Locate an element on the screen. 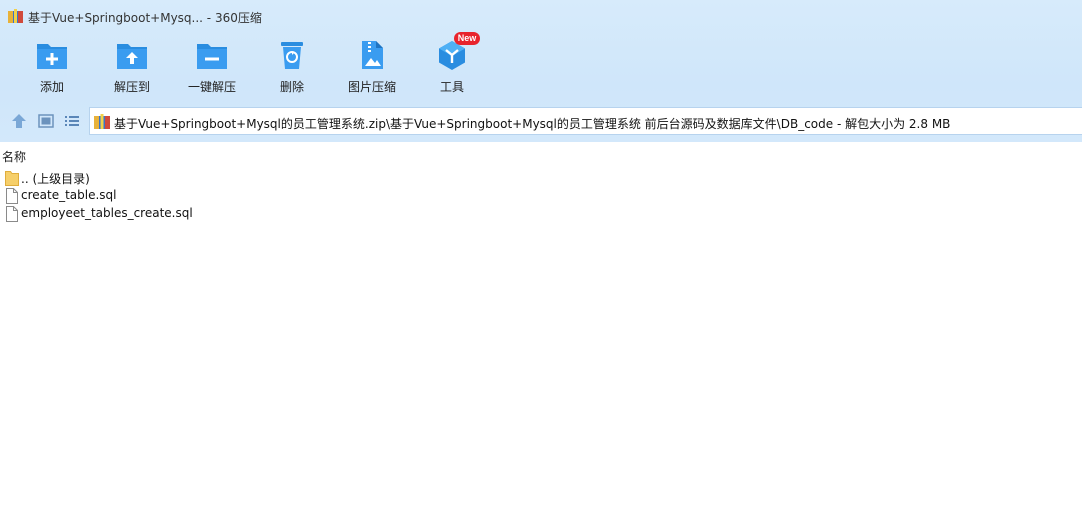 The width and height of the screenshot is (1082, 521). add-button: 添加 is located at coordinates (52, 66).